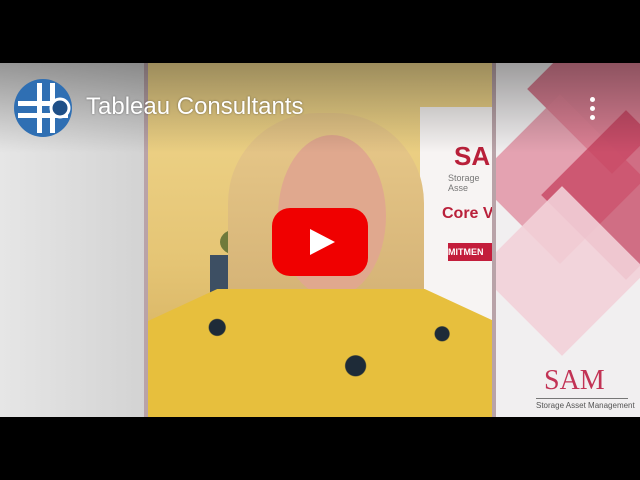 The height and width of the screenshot is (480, 640). What do you see at coordinates (321, 353) in the screenshot?
I see `person-shirt` at bounding box center [321, 353].